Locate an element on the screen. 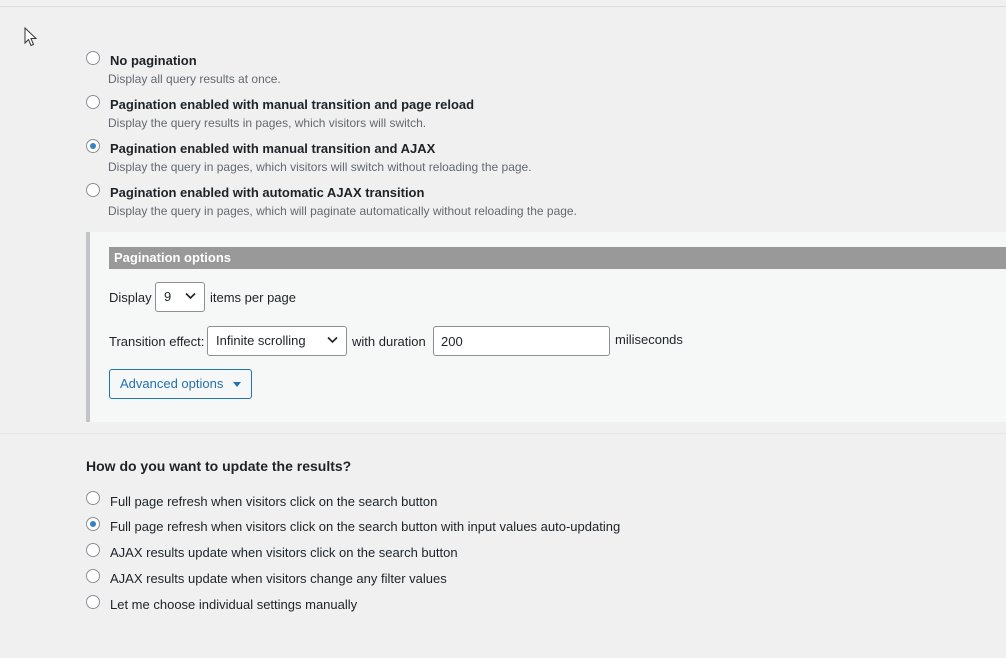  radio-ajax-search-button is located at coordinates (93, 550).